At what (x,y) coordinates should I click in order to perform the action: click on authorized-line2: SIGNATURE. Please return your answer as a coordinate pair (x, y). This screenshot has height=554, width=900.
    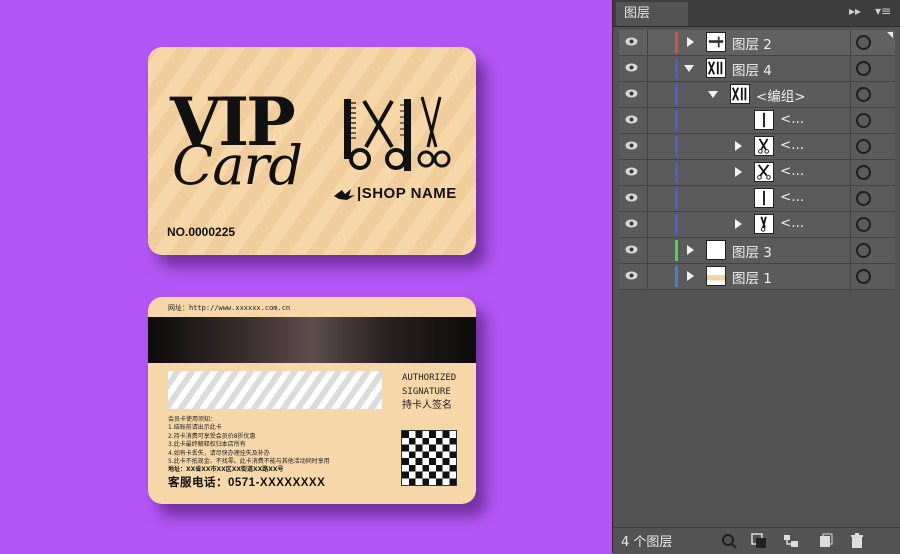
    Looking at the image, I should click on (426, 392).